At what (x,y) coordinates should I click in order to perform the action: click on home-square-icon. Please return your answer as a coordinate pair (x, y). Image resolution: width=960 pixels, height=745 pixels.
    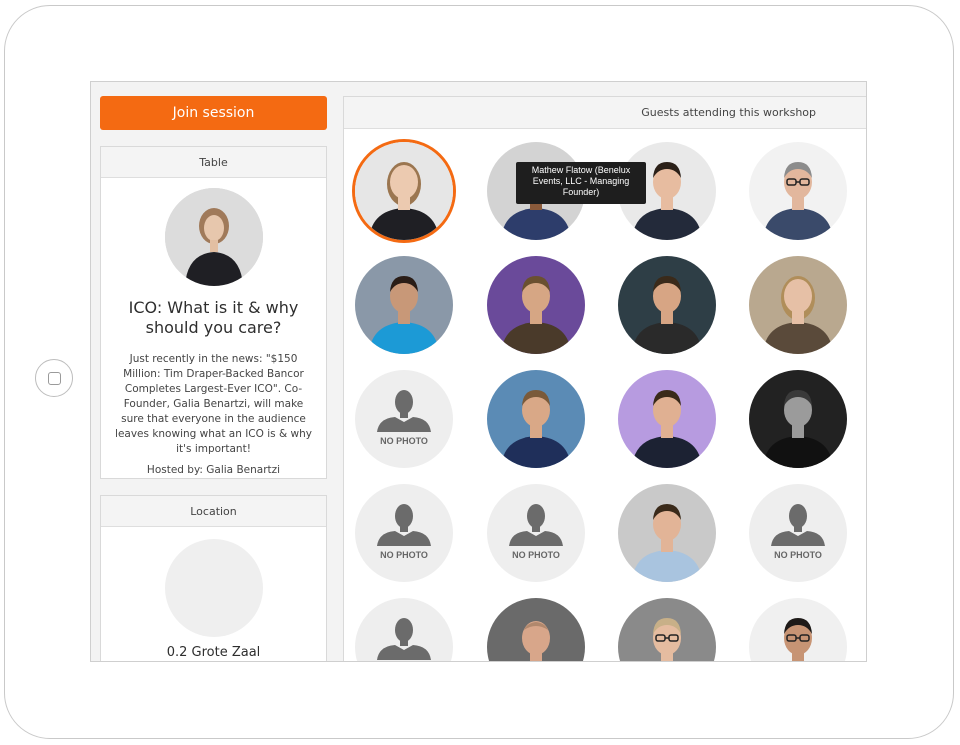
    Looking at the image, I should click on (54, 378).